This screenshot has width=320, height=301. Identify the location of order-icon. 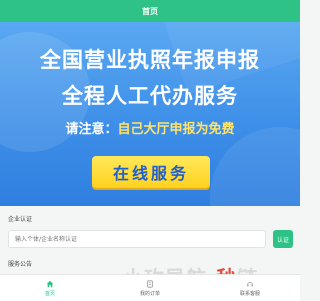
(150, 283).